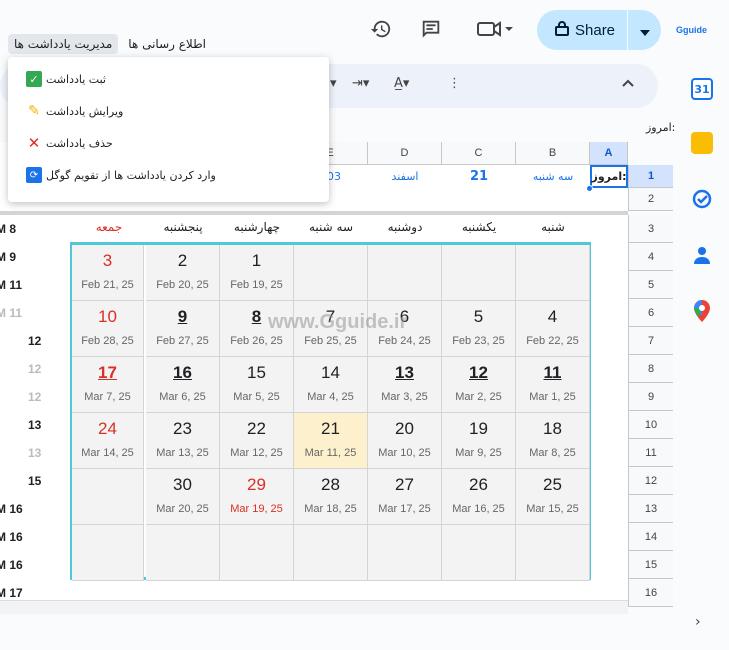 Image resolution: width=729 pixels, height=650 pixels. Describe the element at coordinates (121, 175) in the screenshot. I see `menu-item-import-google-calendar: ⟳ وارد کردن یادداشت ها از تقویم گوگل` at that location.